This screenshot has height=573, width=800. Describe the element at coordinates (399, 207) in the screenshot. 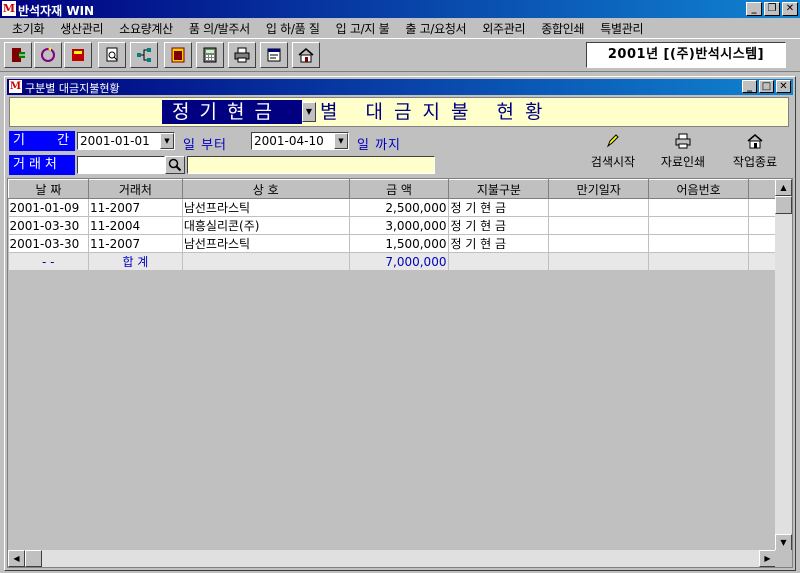

I see `cell-amount: 2,500,000` at that location.